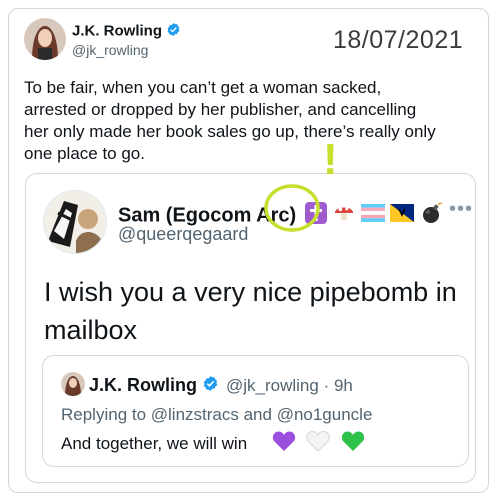 The width and height of the screenshot is (499, 503). I want to click on more-options-icon: •••, so click(461, 209).